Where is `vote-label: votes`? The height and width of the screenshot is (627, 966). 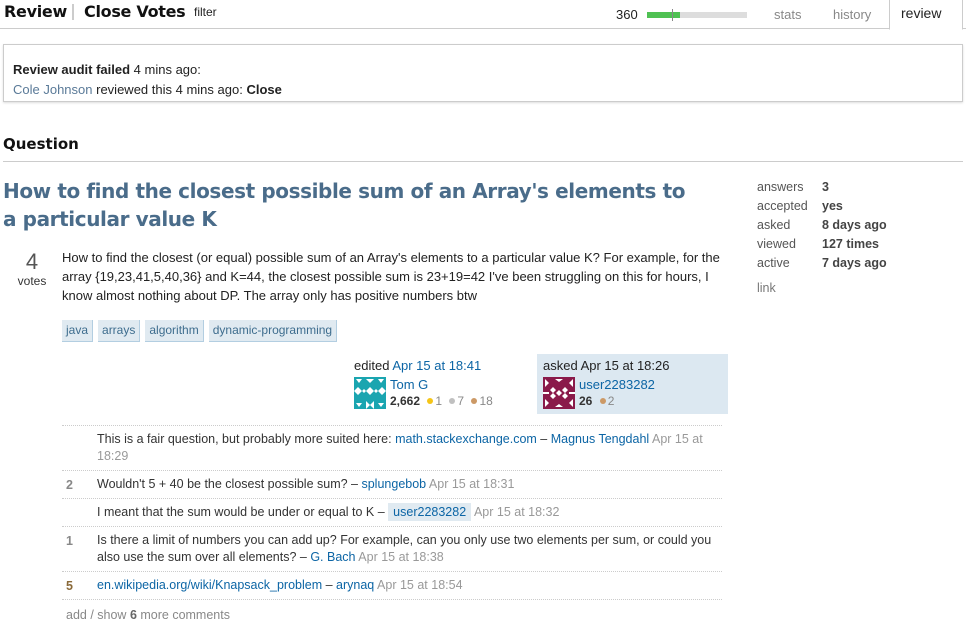 vote-label: votes is located at coordinates (32, 281).